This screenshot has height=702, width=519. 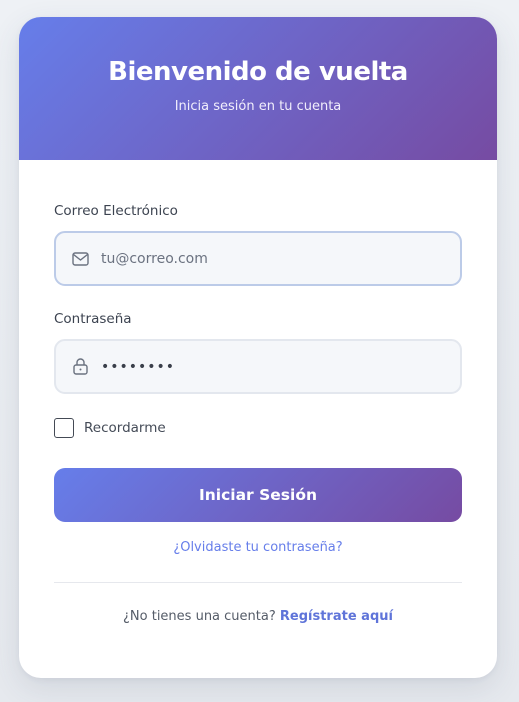 I want to click on remember-row: Recordarme, so click(x=258, y=428).